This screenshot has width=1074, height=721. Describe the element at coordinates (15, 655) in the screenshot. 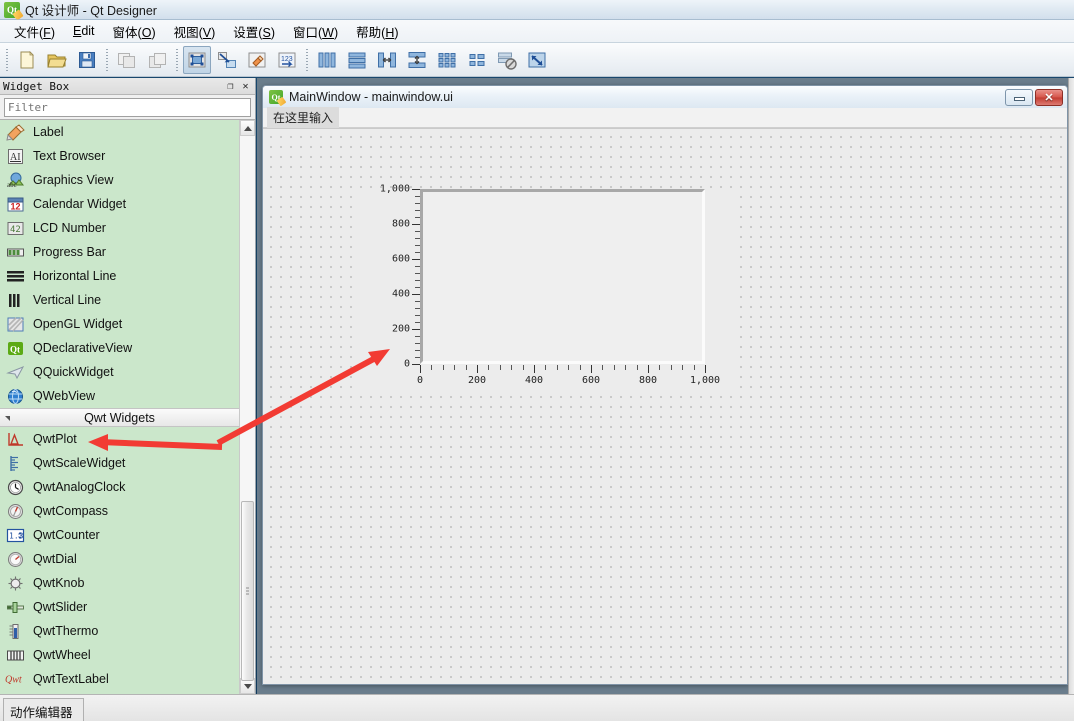

I see `qwtwheel-icon` at that location.